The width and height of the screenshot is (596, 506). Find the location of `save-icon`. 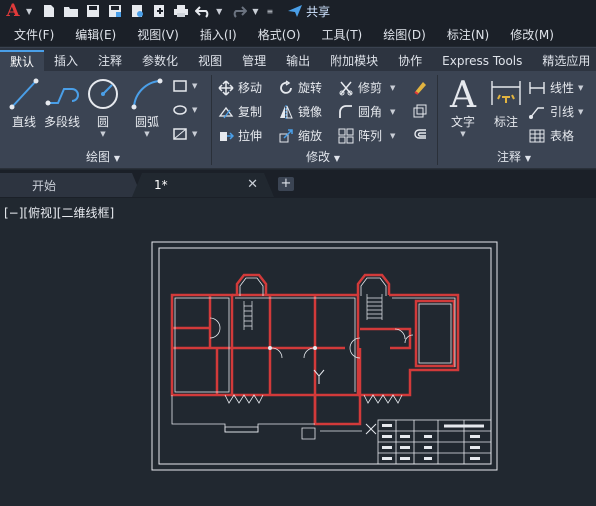

save-icon is located at coordinates (93, 11).